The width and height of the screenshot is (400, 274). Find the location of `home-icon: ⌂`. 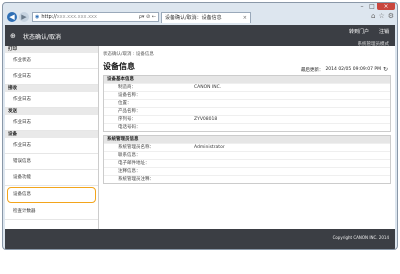

home-icon: ⌂ is located at coordinates (373, 16).